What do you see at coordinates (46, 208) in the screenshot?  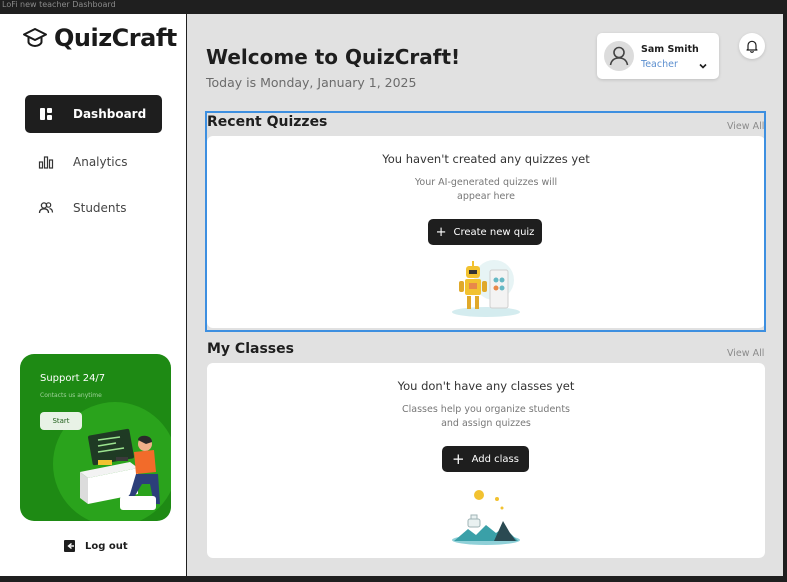 I see `users-icon` at bounding box center [46, 208].